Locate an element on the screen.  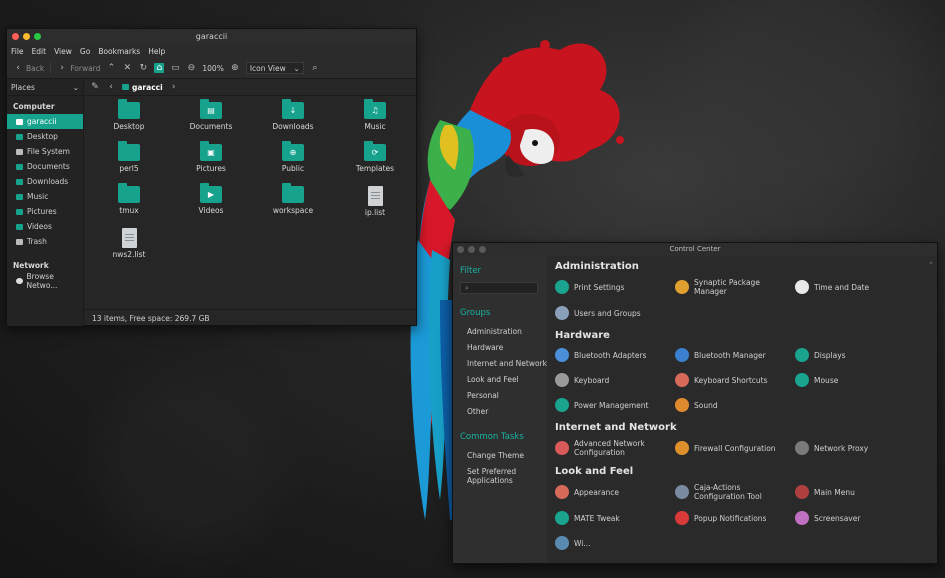
group-personal: Personal is located at coordinates (503, 396).